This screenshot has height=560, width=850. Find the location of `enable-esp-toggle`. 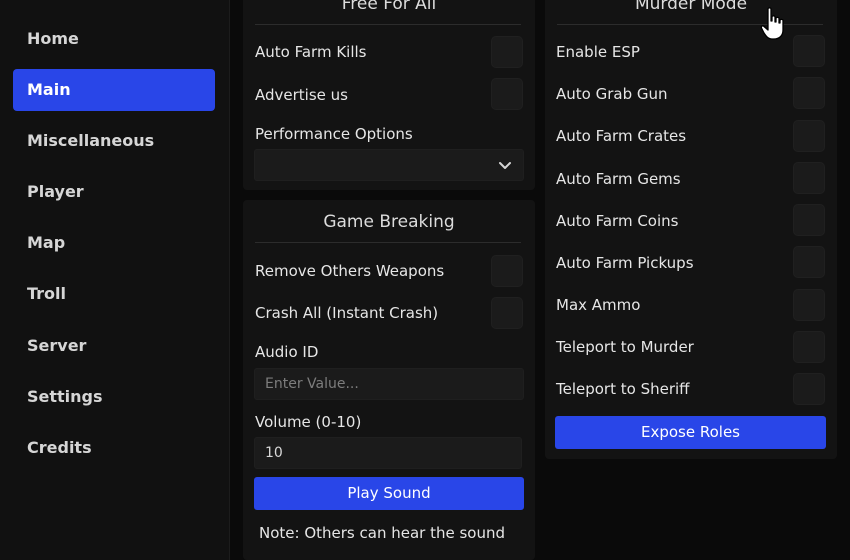

enable-esp-toggle is located at coordinates (809, 51).